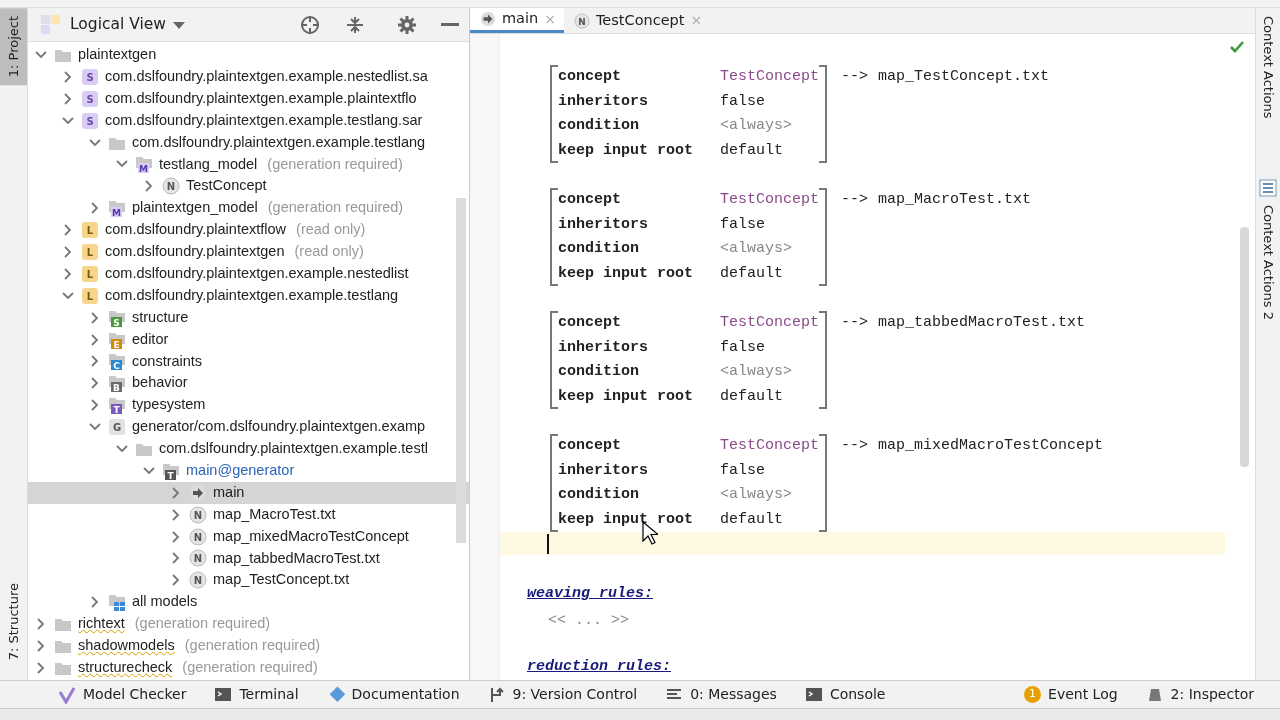 The image size is (1280, 720). Describe the element at coordinates (517, 20) in the screenshot. I see `editor-tab: main ×` at that location.